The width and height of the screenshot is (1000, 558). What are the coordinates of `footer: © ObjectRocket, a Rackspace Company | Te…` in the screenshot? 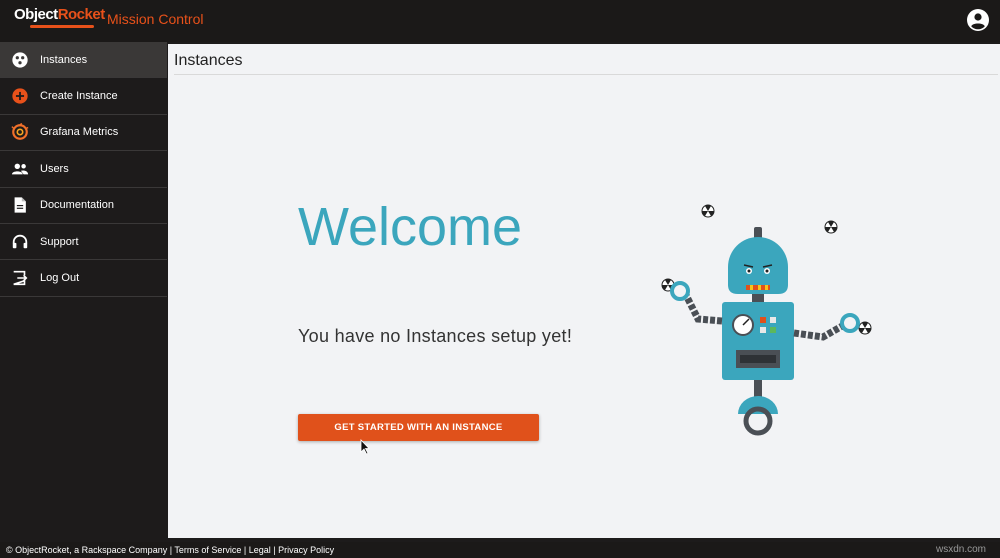 It's located at (500, 550).